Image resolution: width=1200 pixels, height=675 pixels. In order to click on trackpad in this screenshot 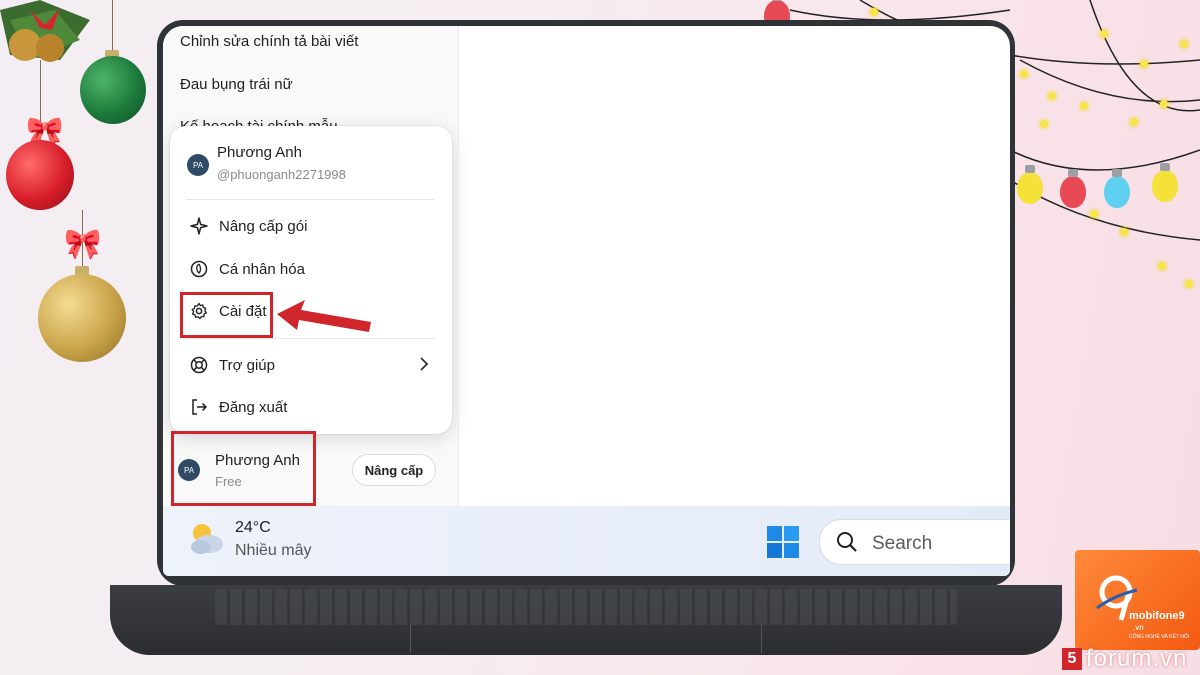, I will do `click(586, 639)`.